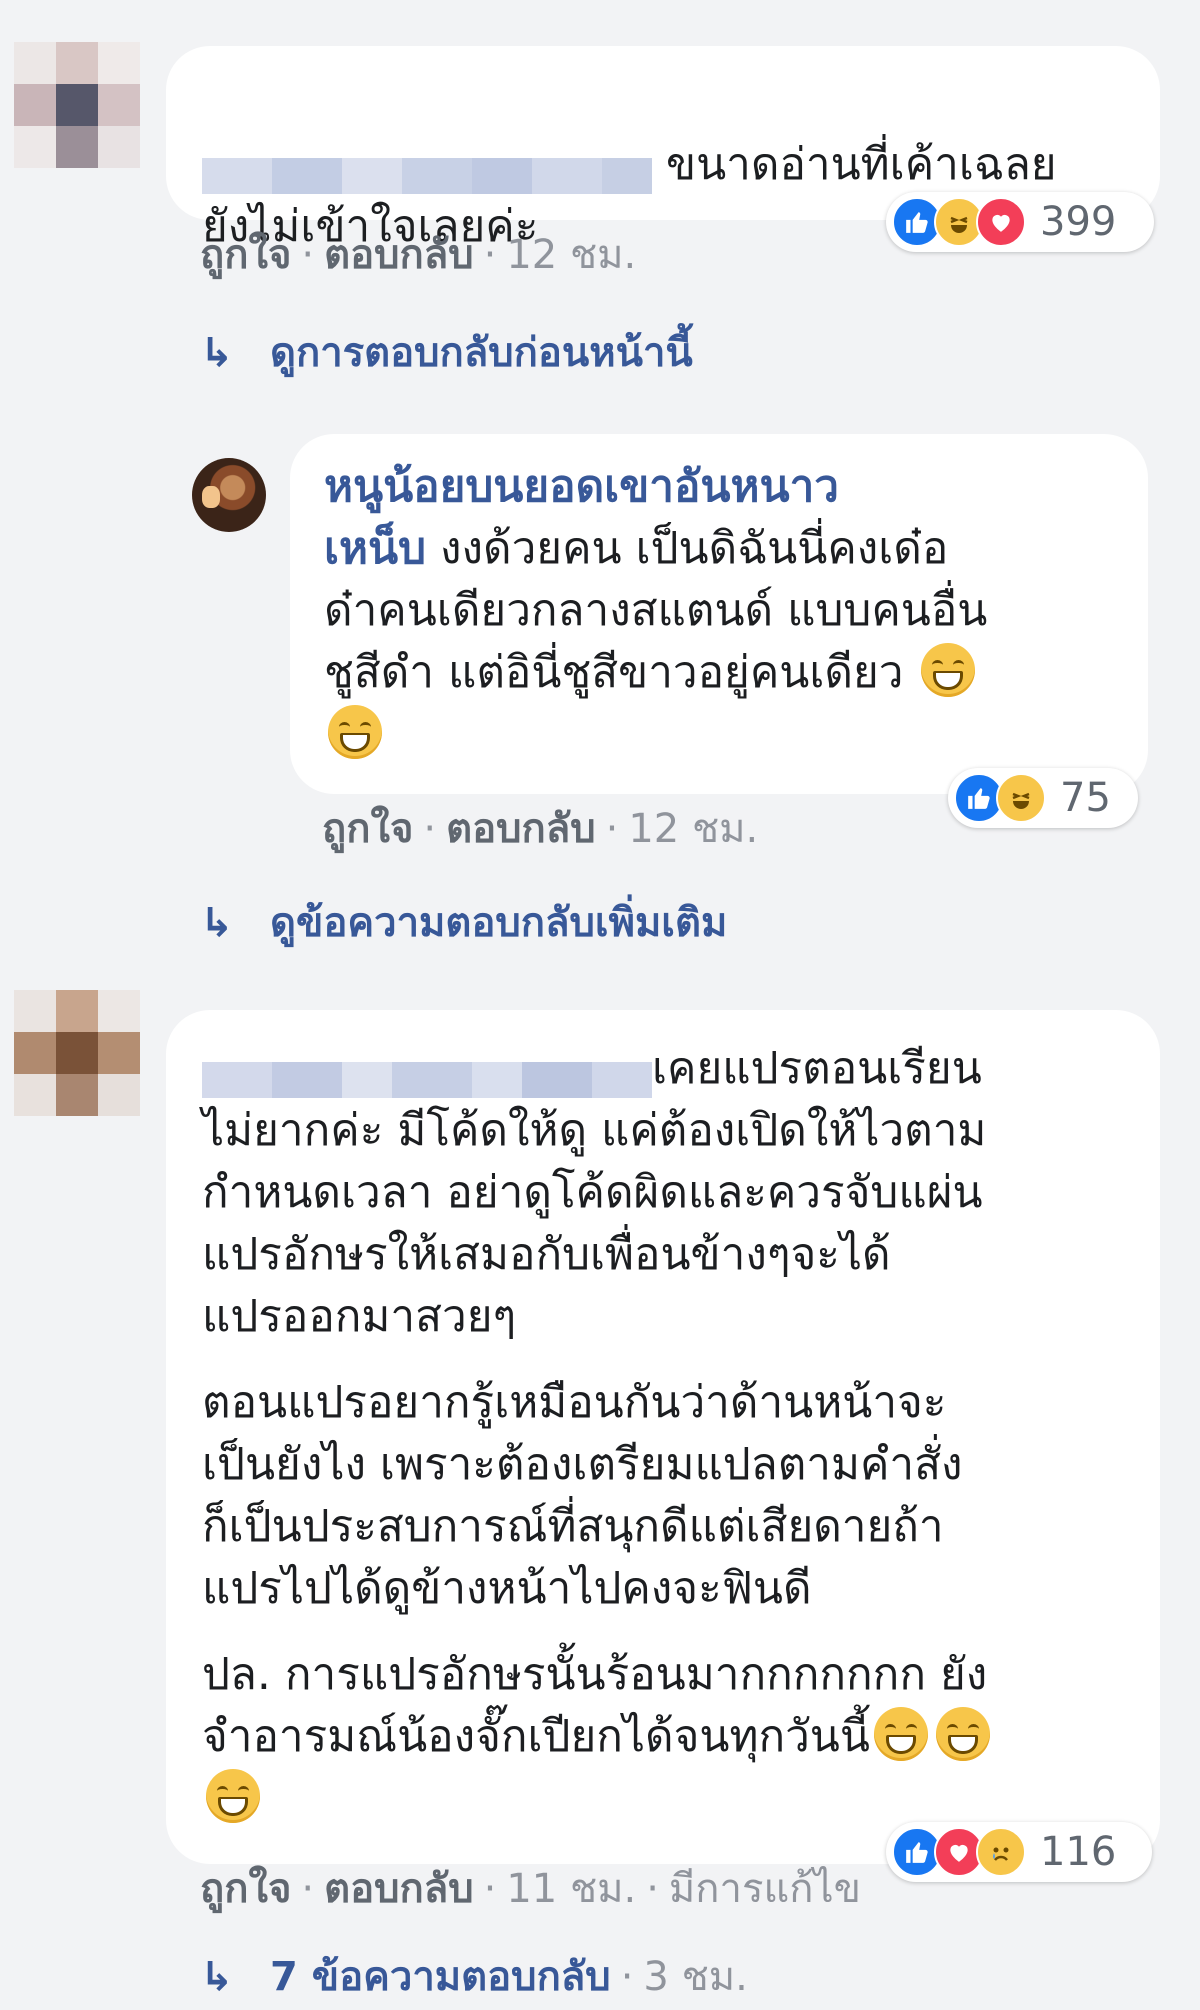  Describe the element at coordinates (582, 1464) in the screenshot. I see `comment-text: เป็นยังไง เพราะต้องเตรียมแปลตามคำสั่ง` at that location.